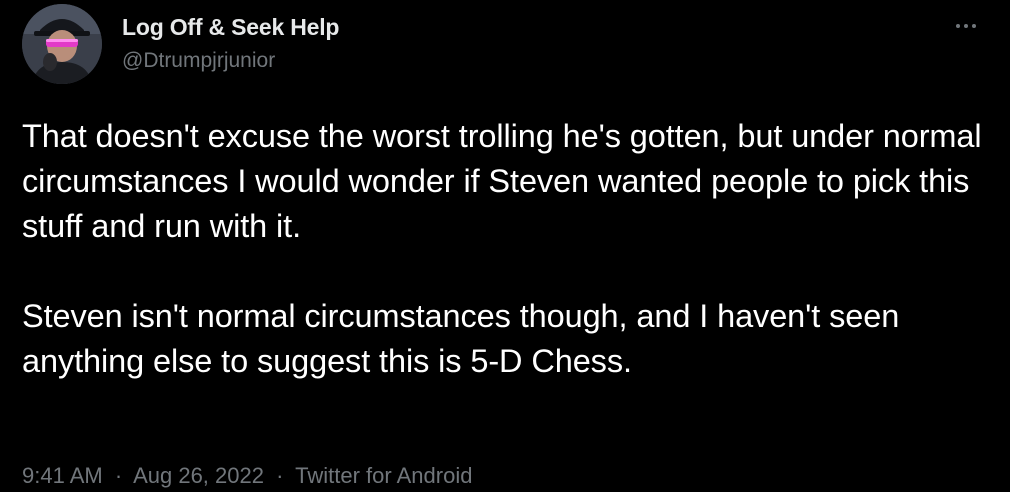  Describe the element at coordinates (62, 475) in the screenshot. I see `tweet-time: 9:41 AM` at that location.